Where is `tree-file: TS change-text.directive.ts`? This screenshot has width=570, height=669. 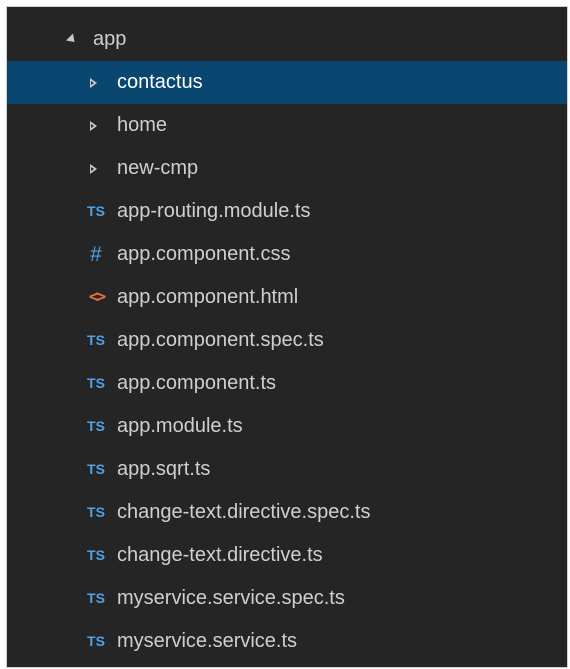 tree-file: TS change-text.directive.ts is located at coordinates (287, 555).